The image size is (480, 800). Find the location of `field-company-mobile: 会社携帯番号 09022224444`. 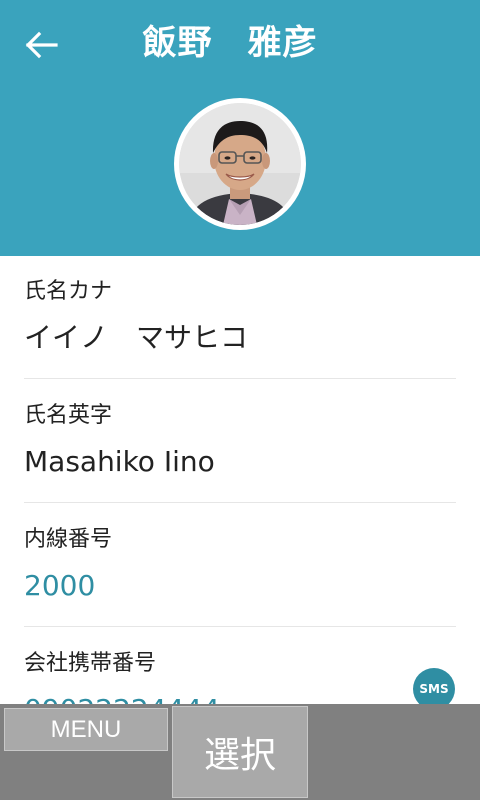

field-company-mobile: 会社携帯番号 09022224444 is located at coordinates (240, 677).